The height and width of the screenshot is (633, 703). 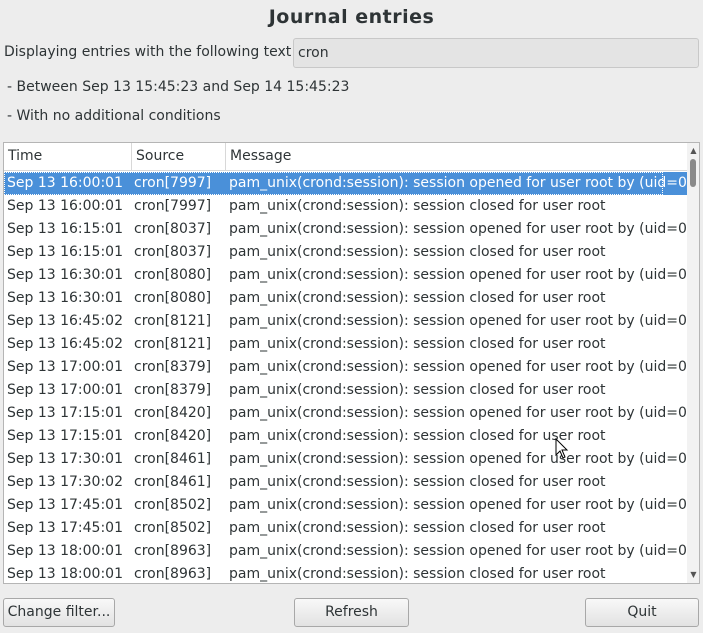 What do you see at coordinates (642, 612) in the screenshot?
I see `quit-button: Quit` at bounding box center [642, 612].